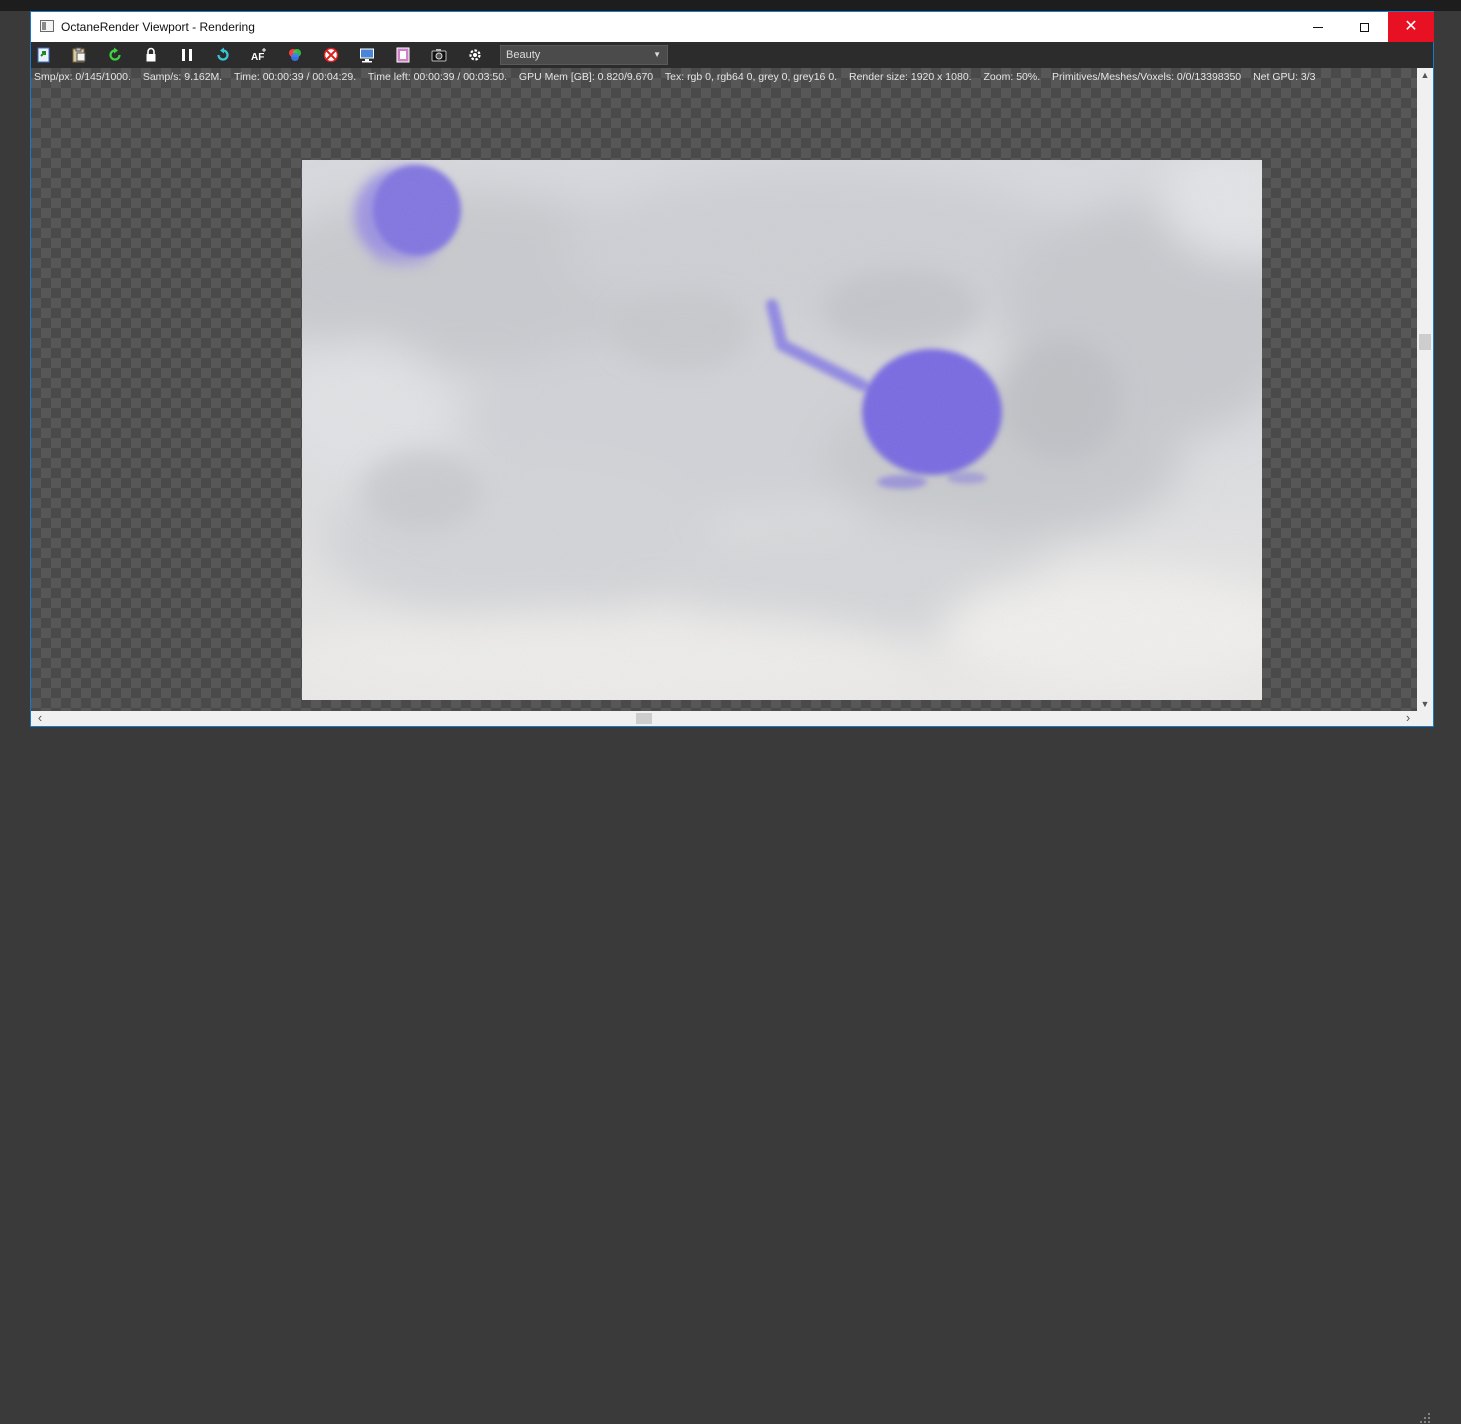 Image resolution: width=1461 pixels, height=1424 pixels. Describe the element at coordinates (1425, 1418) in the screenshot. I see `resize-grip-icon` at that location.